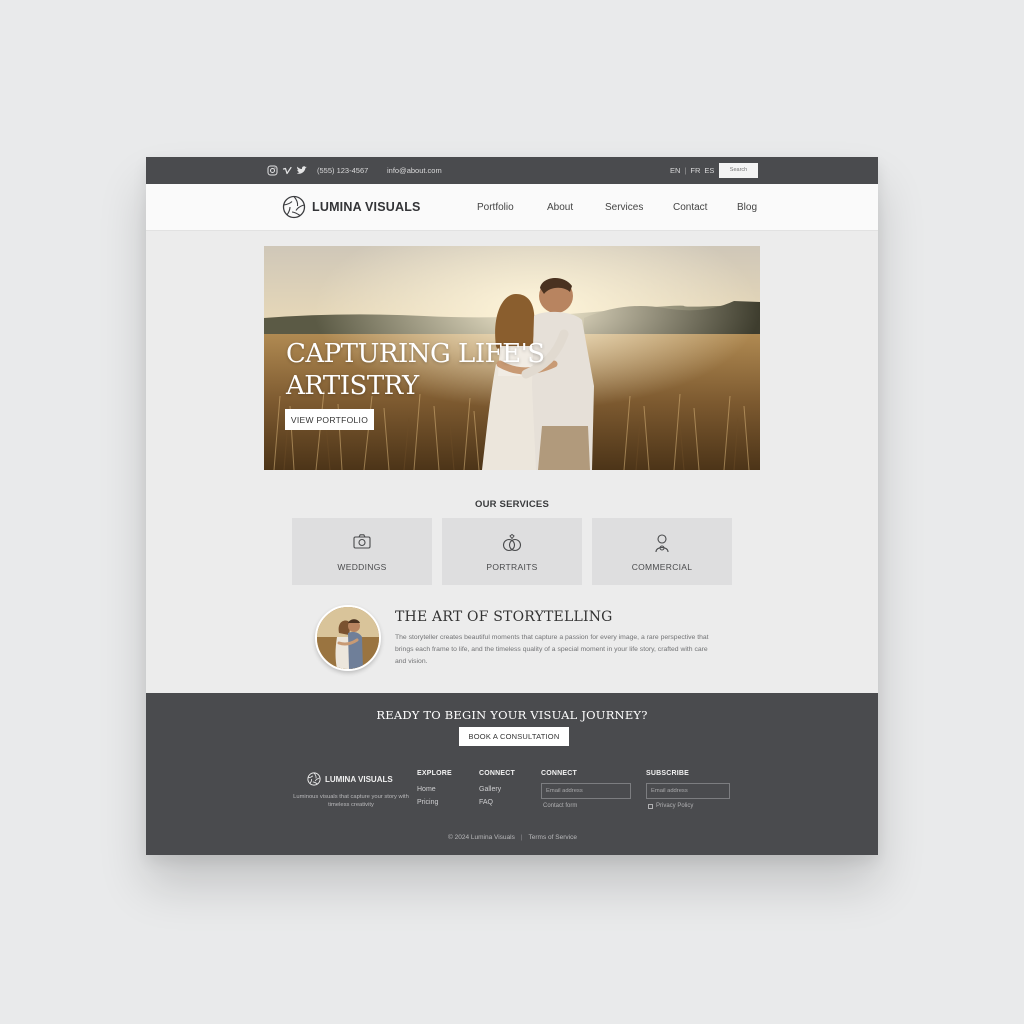  Describe the element at coordinates (512, 543) in the screenshot. I see `rings-icon` at that location.